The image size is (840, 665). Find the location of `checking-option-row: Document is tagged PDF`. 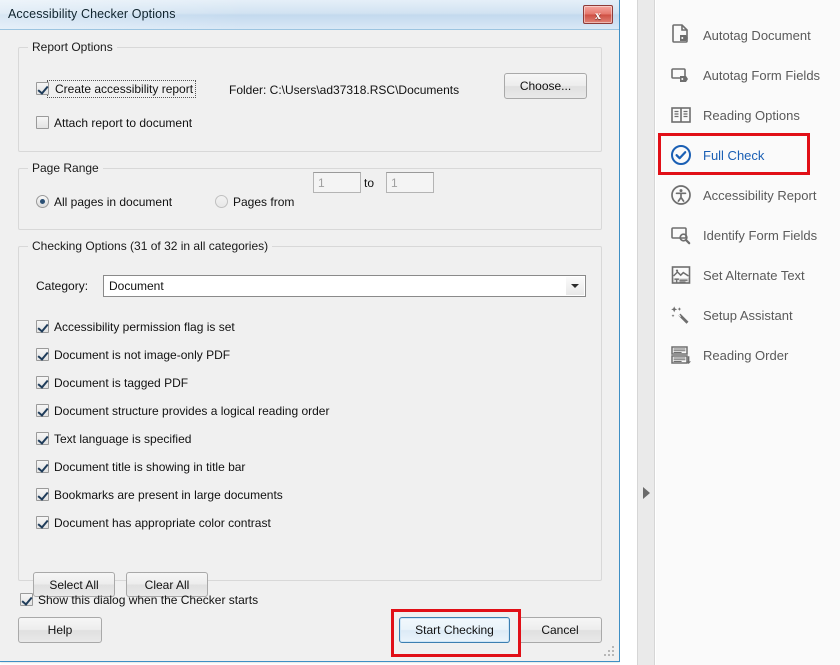

checking-option-row: Document is tagged PDF is located at coordinates (112, 383).